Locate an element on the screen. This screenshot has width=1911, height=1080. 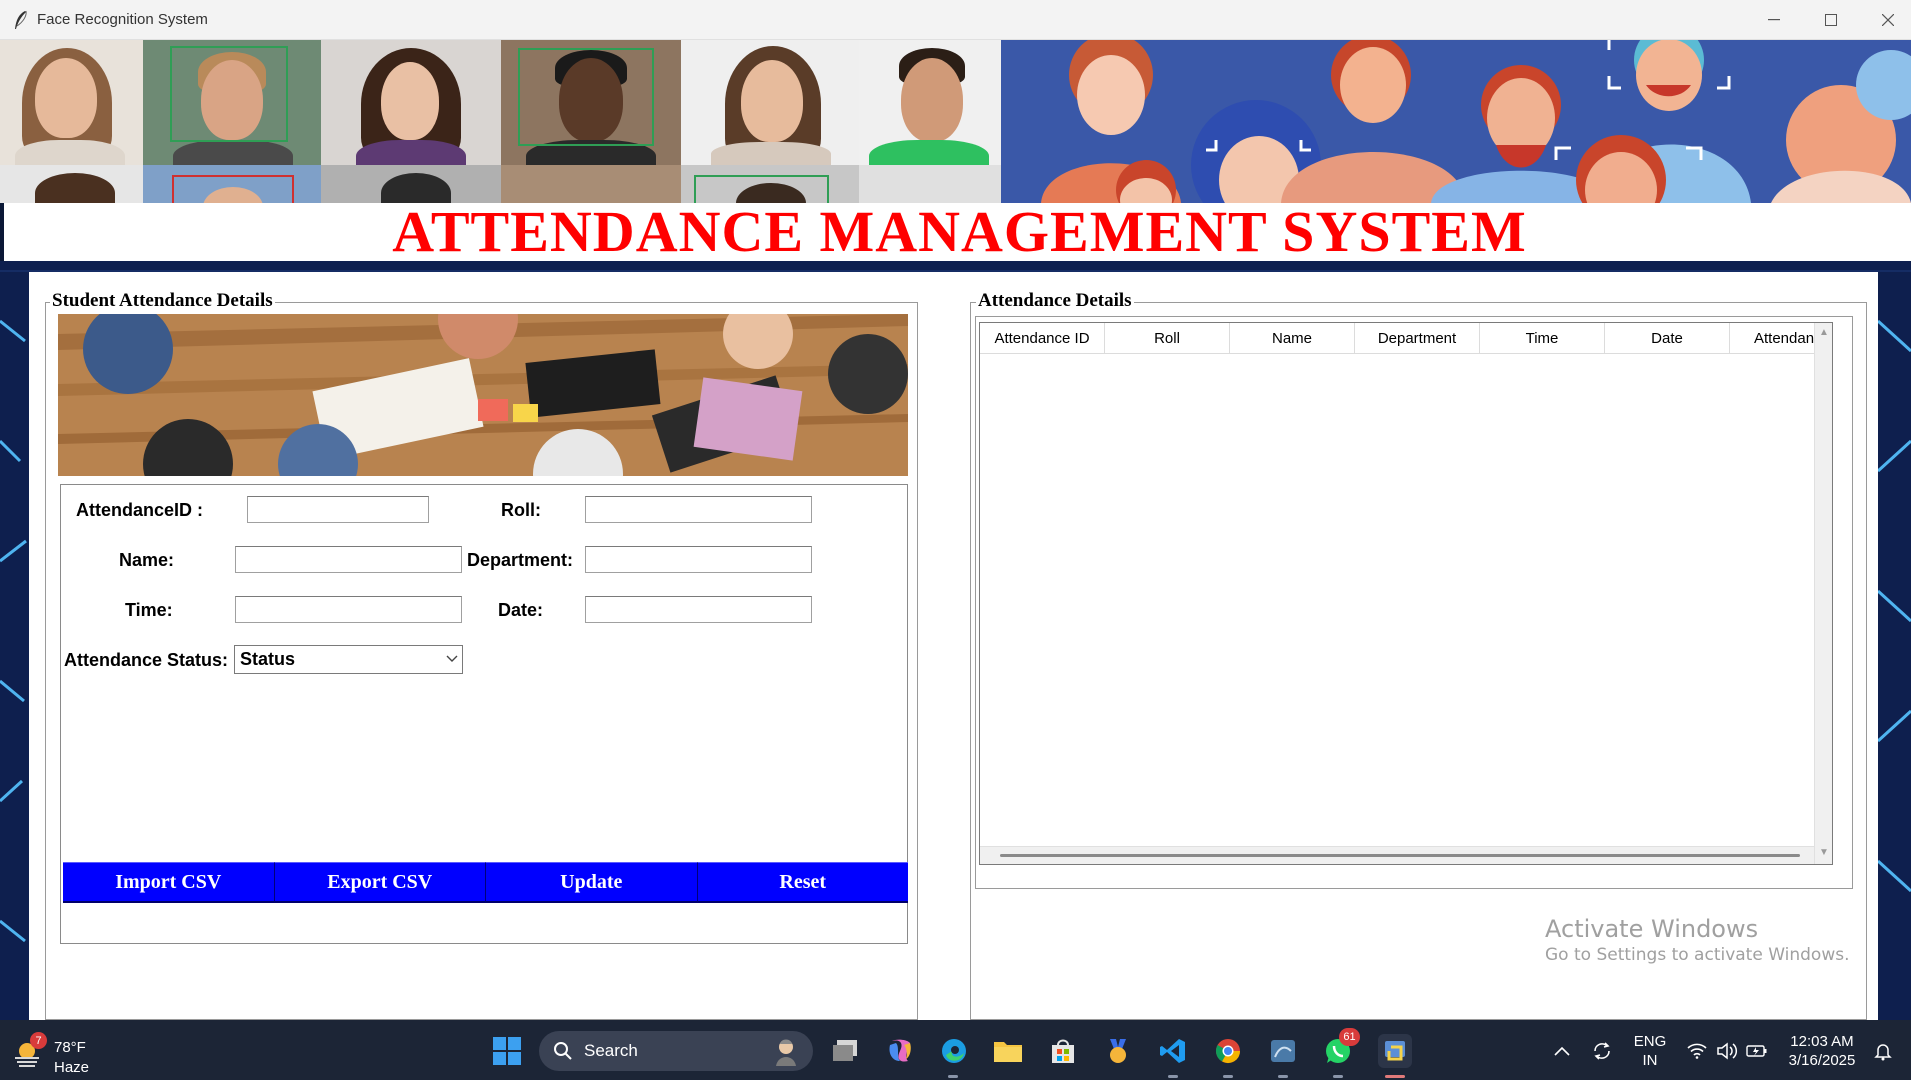
vscode-button is located at coordinates (1173, 1051).